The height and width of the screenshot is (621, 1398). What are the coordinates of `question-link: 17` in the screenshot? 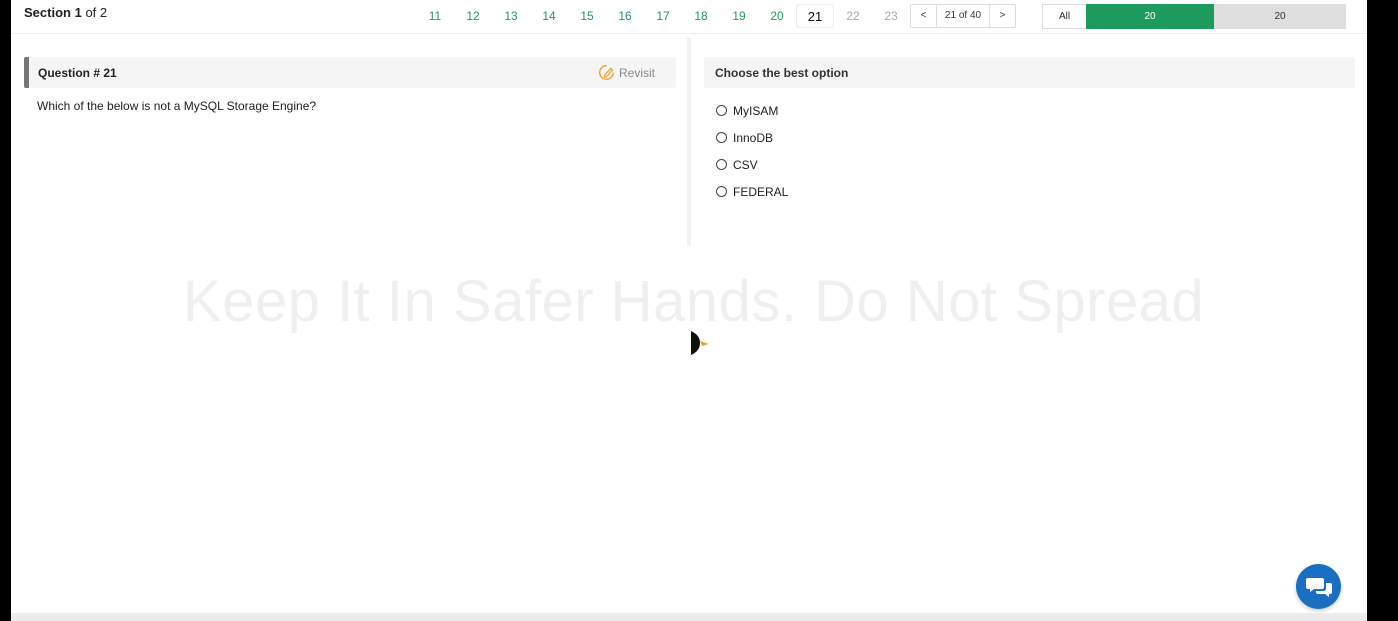 It's located at (663, 16).